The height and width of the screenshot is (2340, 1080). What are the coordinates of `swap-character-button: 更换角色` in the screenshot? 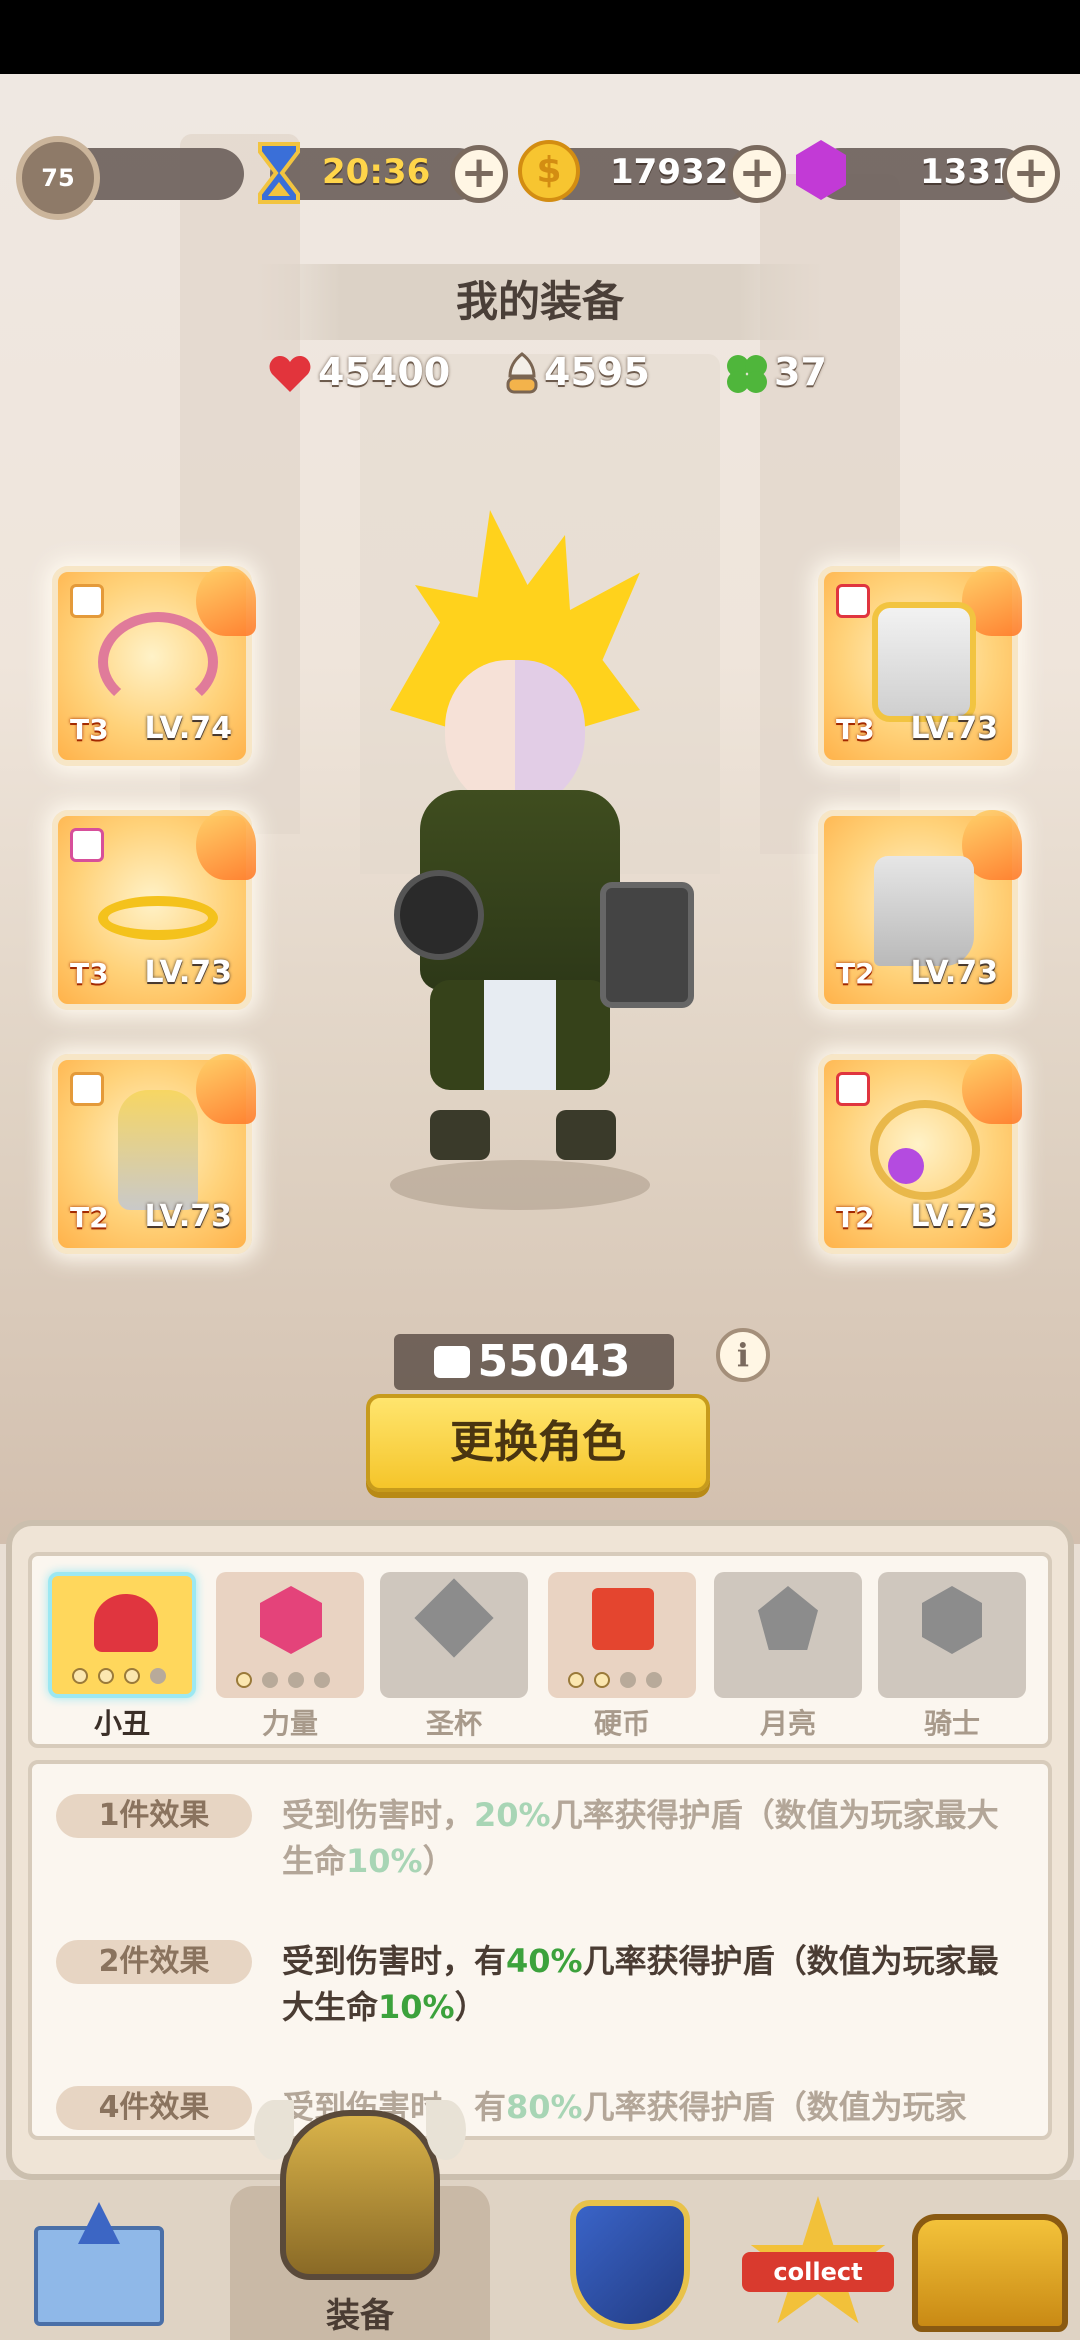 It's located at (538, 1443).